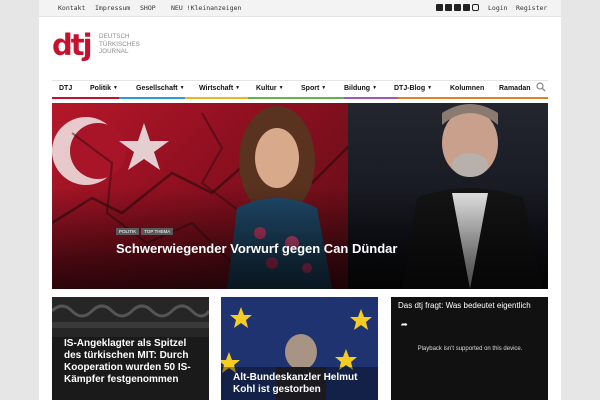 This screenshot has width=600, height=400. What do you see at coordinates (475, 7) in the screenshot?
I see `instagram-icon` at bounding box center [475, 7].